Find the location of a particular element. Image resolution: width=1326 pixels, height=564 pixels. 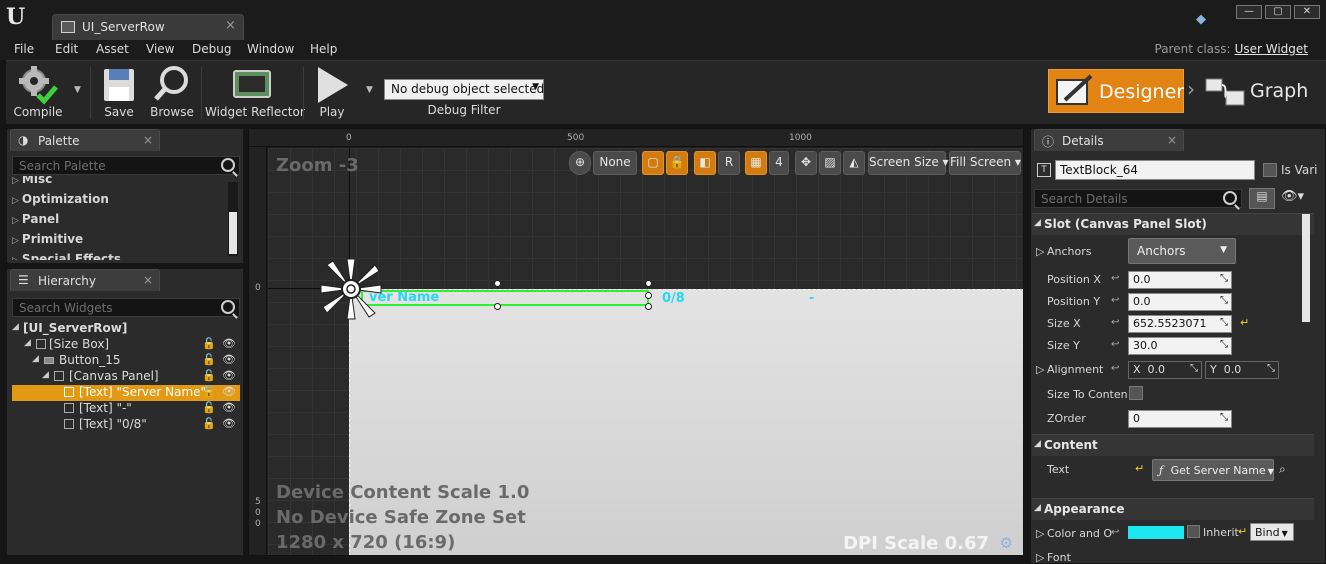

hierarchy-search-input: Search Widgets is located at coordinates (126, 307).